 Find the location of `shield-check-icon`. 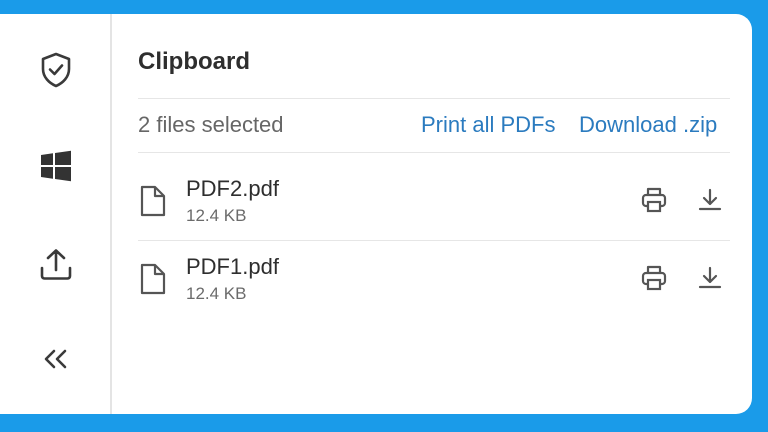

shield-check-icon is located at coordinates (56, 70).